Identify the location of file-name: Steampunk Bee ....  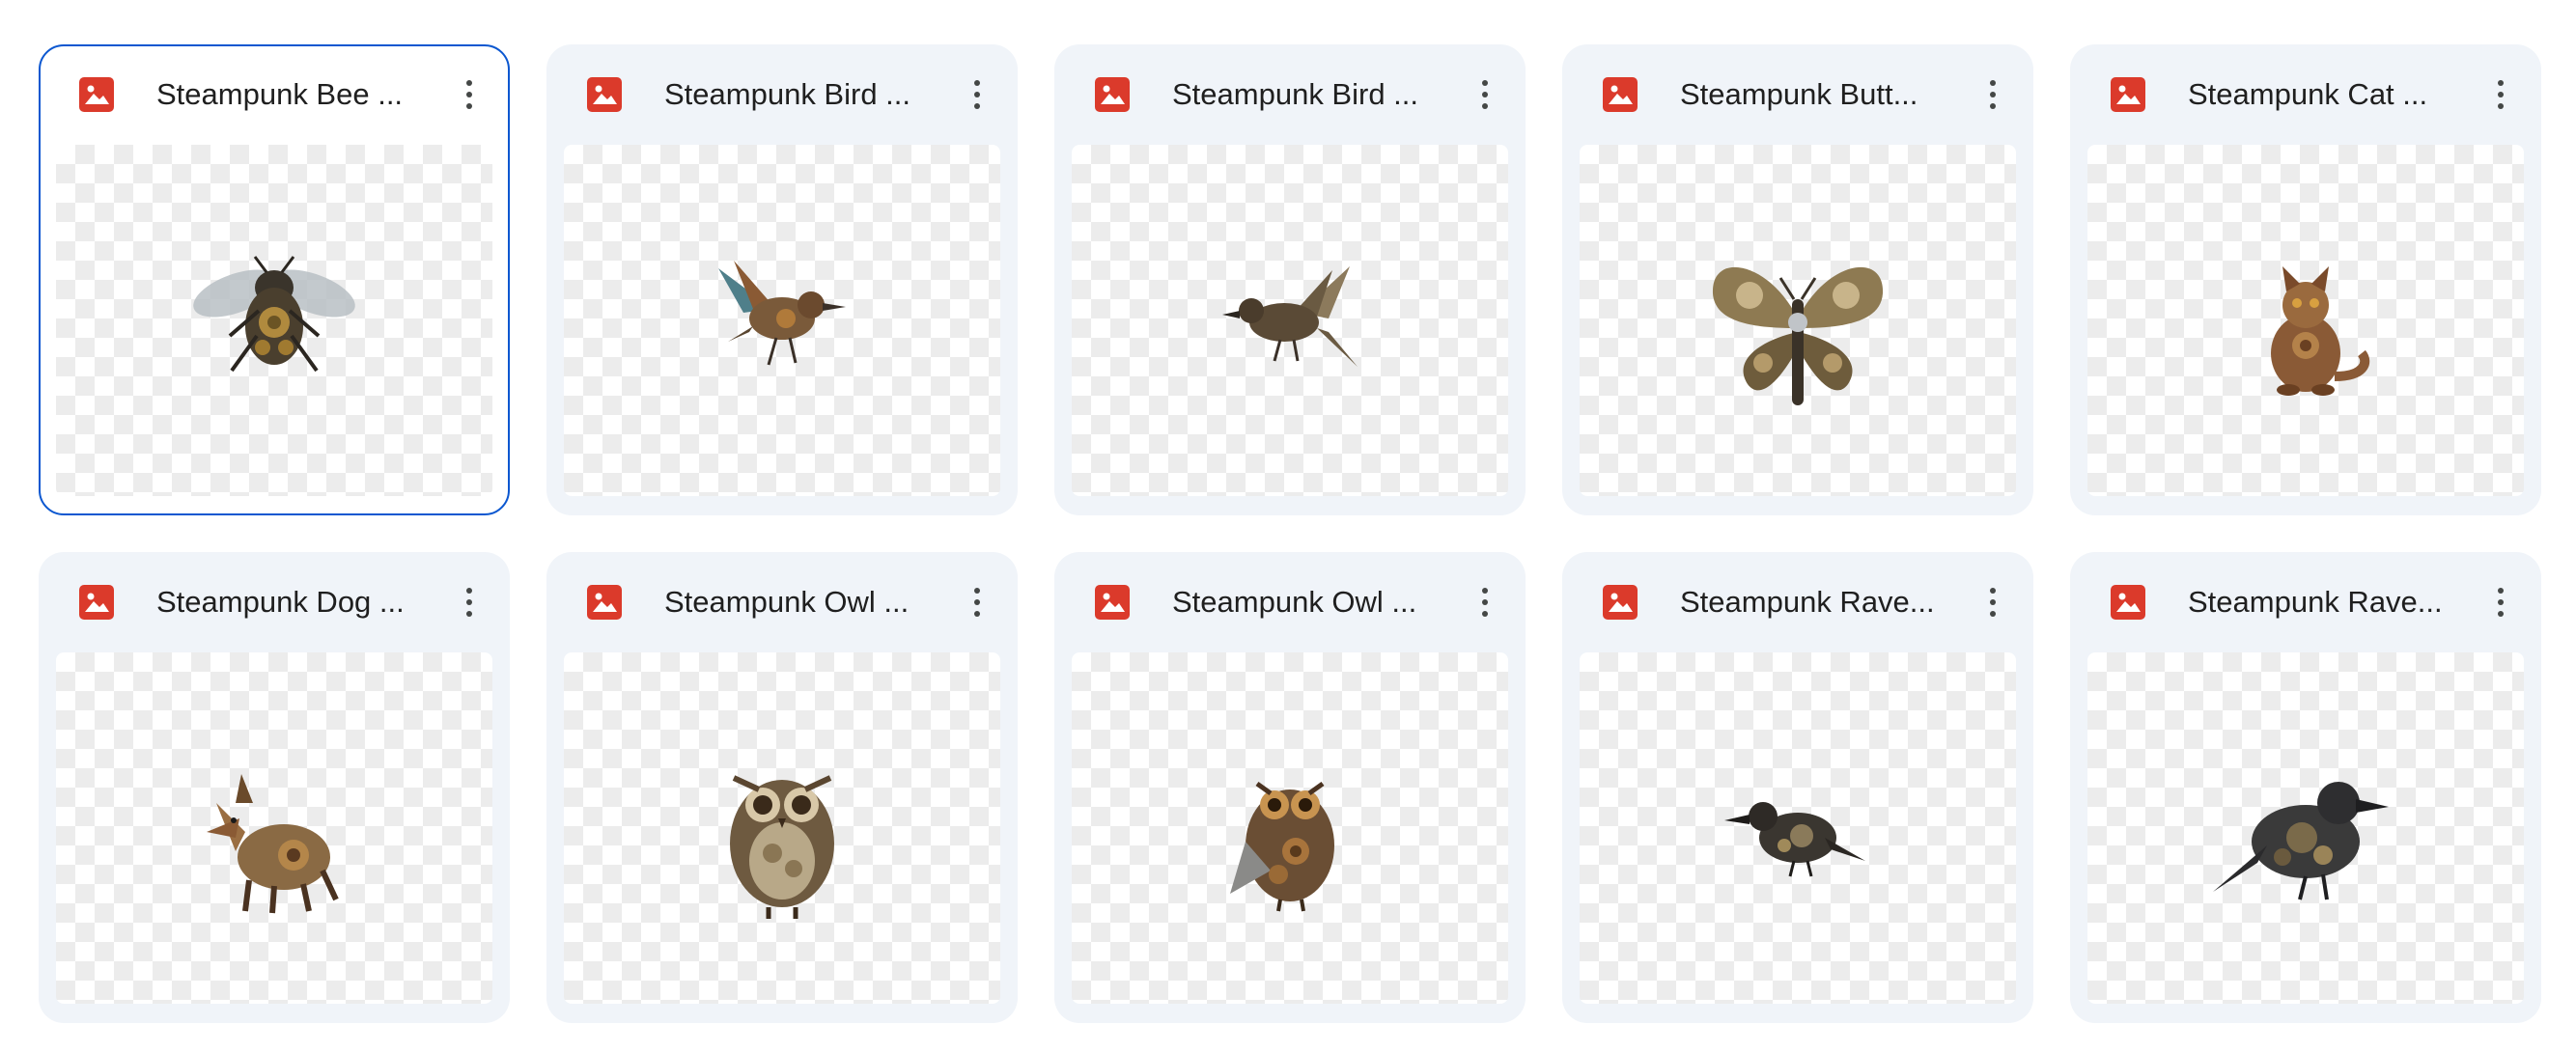
(280, 94).